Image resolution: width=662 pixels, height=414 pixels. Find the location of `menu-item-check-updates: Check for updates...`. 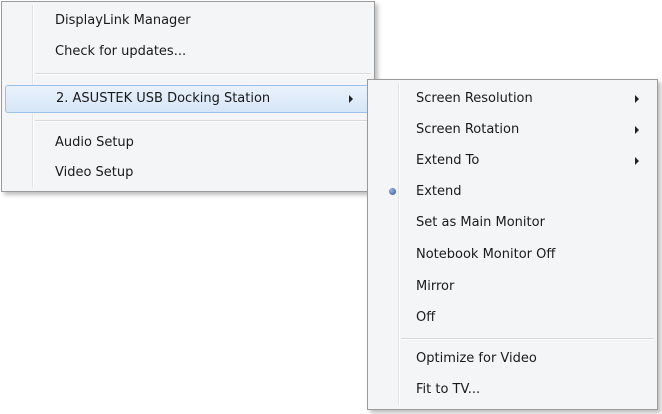

menu-item-check-updates: Check for updates... is located at coordinates (188, 52).